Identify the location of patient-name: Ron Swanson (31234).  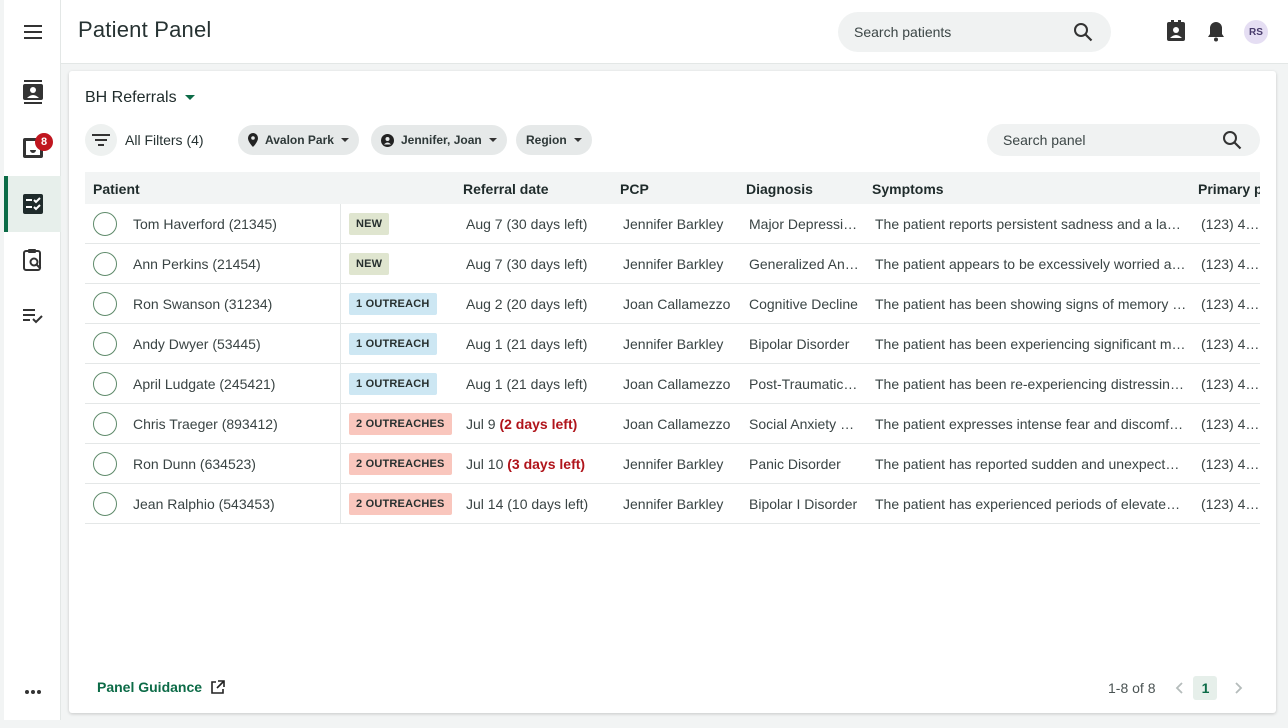
(233, 304).